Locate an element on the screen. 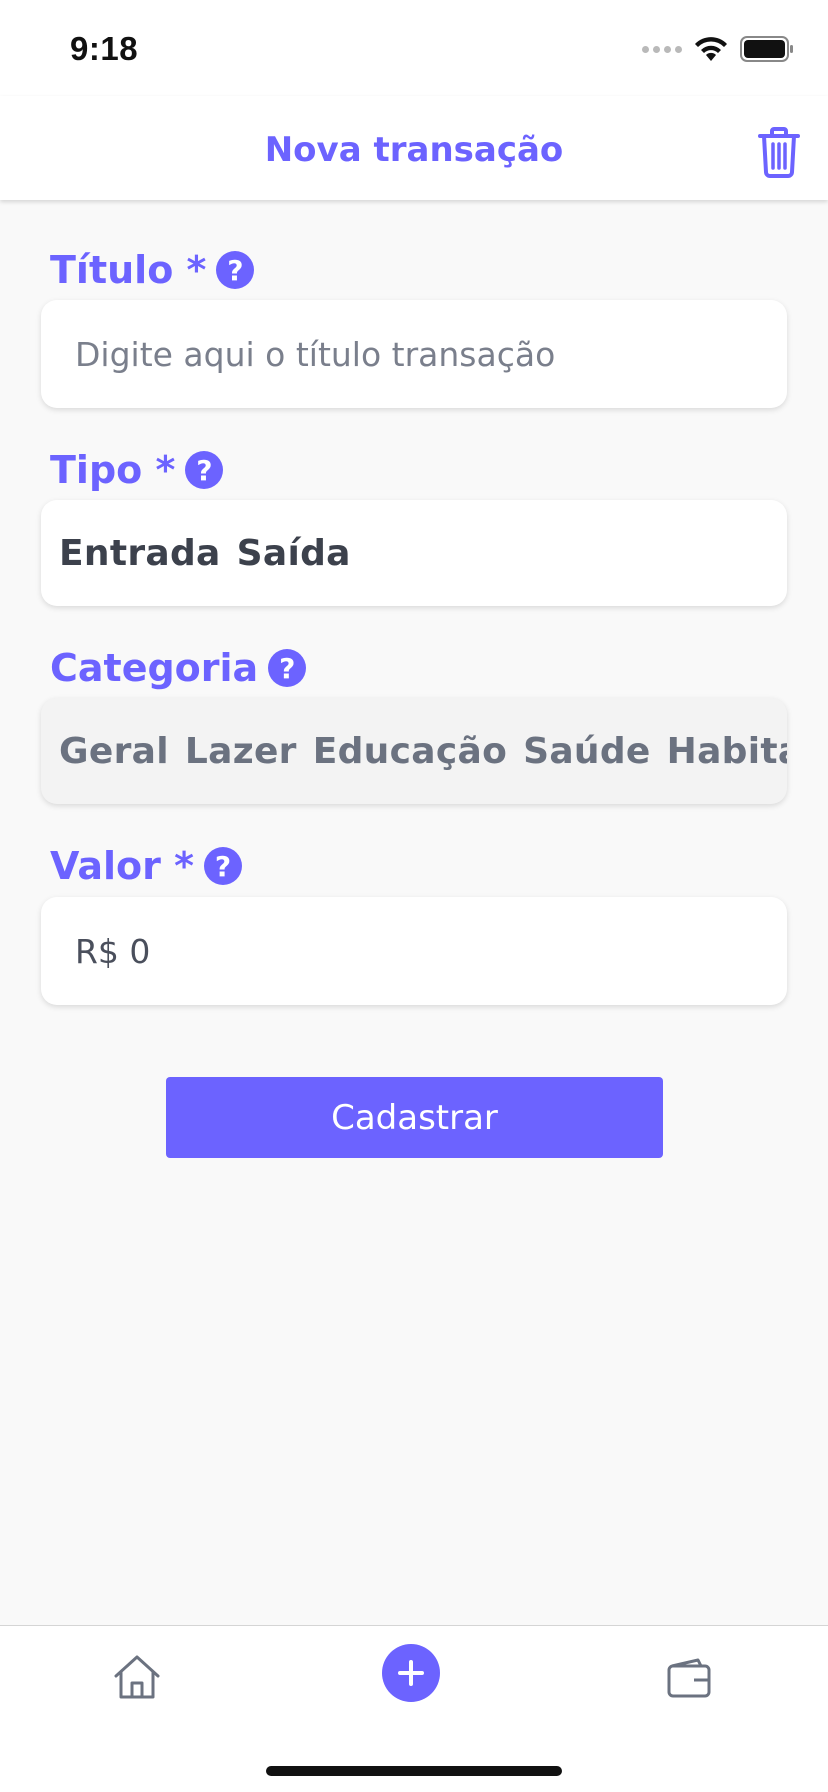  amount-help-icon: ? is located at coordinates (222, 866).